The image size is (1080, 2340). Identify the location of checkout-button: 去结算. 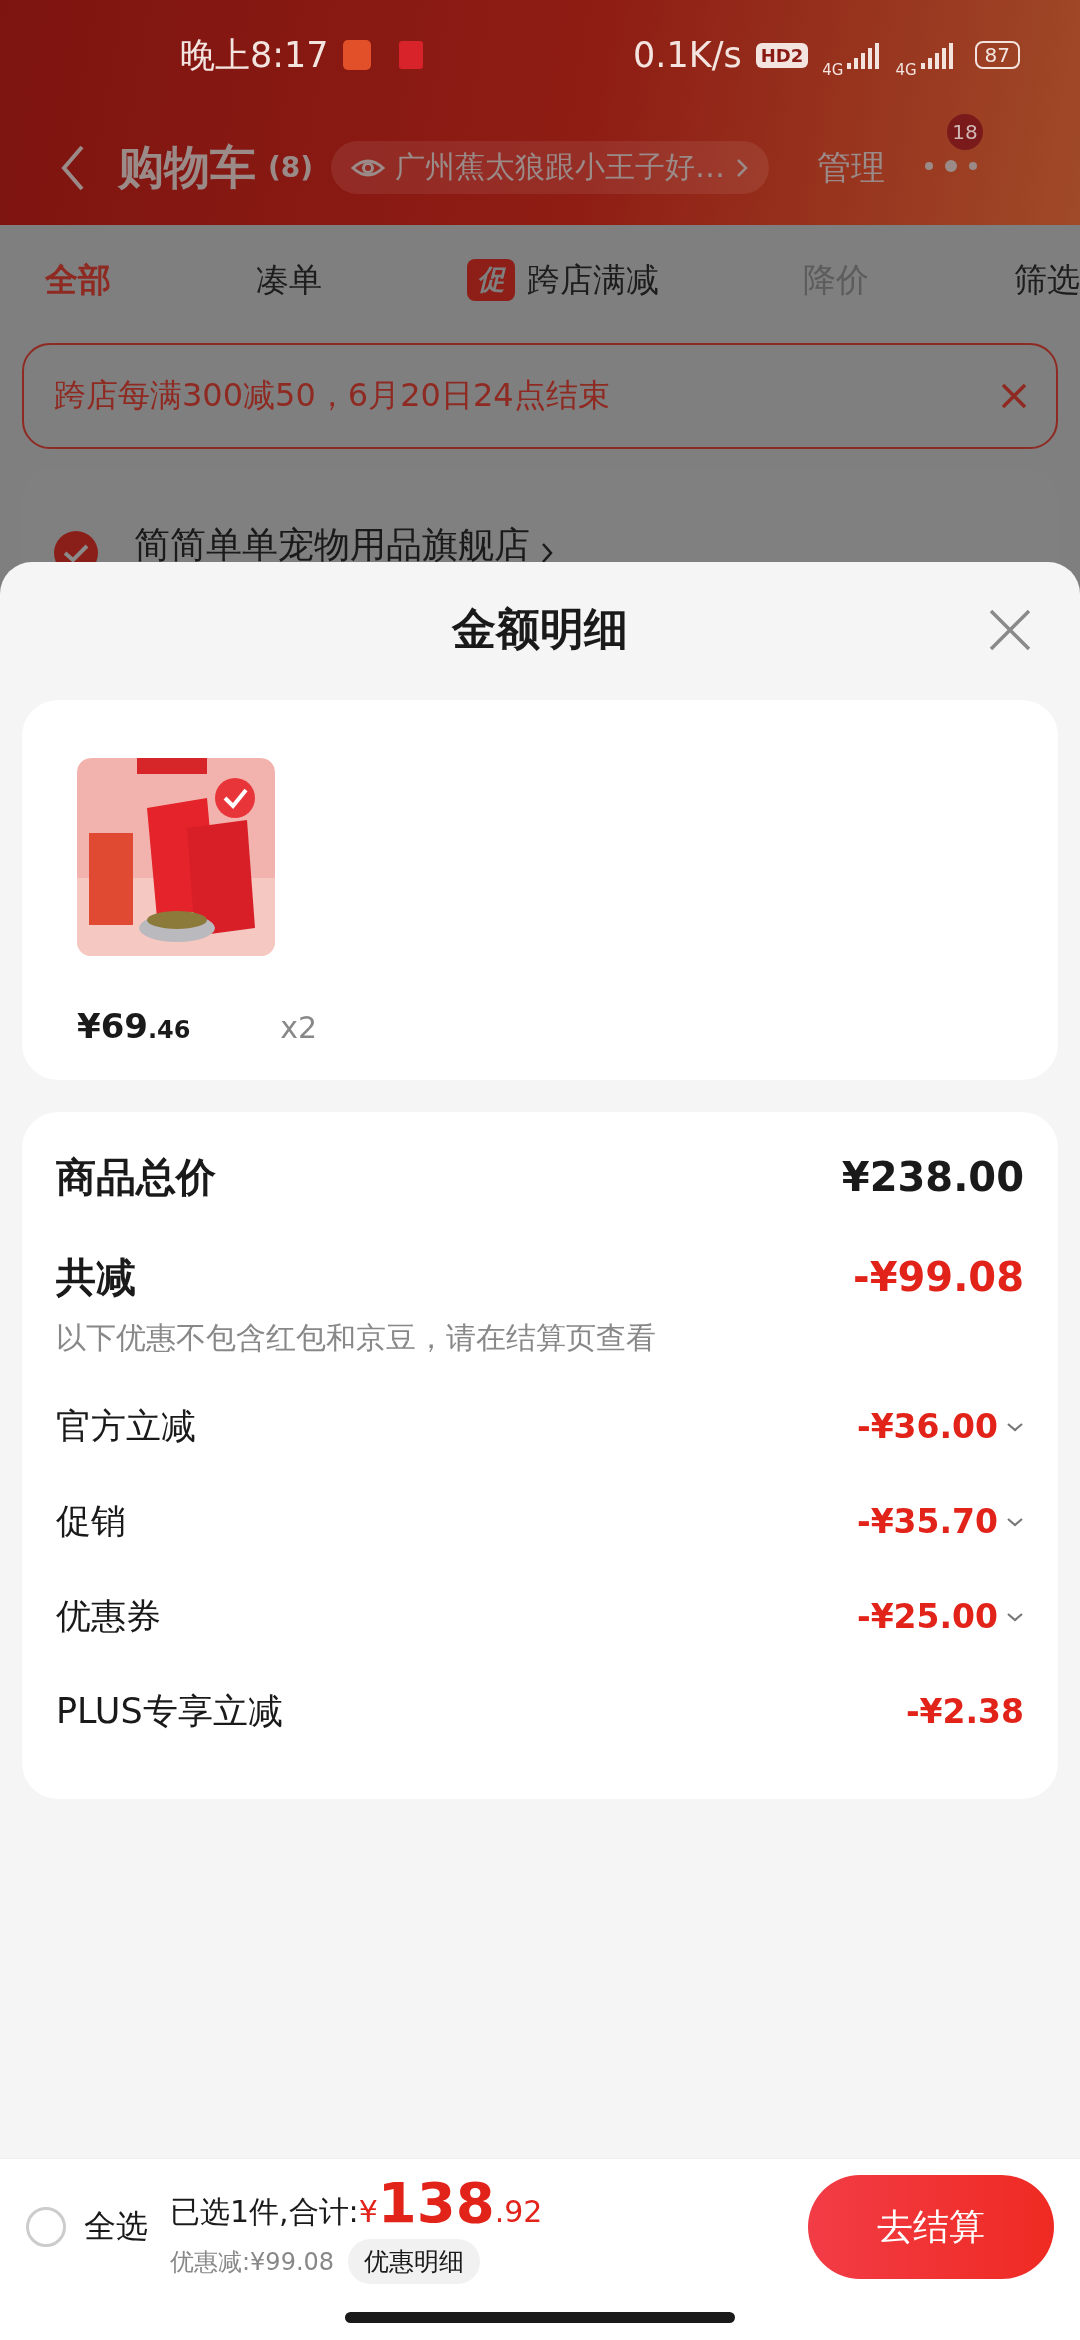
(931, 2227).